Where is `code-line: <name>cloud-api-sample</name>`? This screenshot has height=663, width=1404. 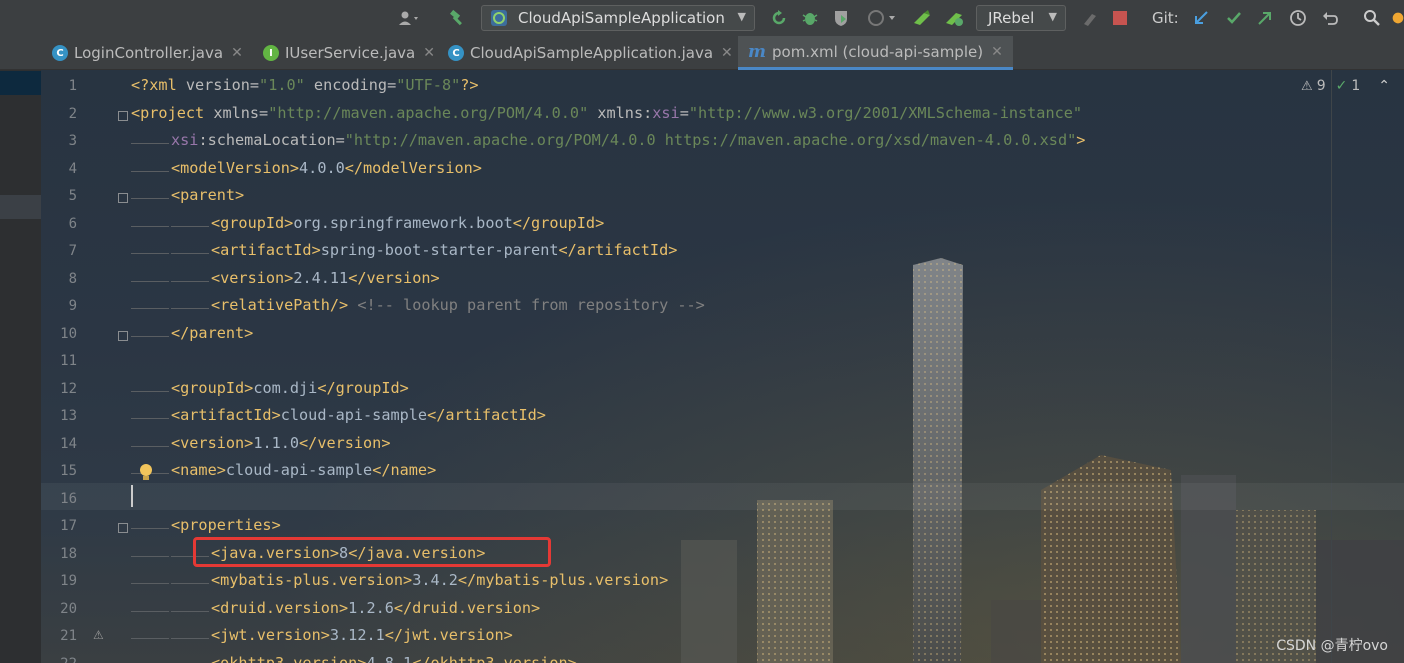 code-line: <name>cloud-api-sample</name> is located at coordinates (303, 470).